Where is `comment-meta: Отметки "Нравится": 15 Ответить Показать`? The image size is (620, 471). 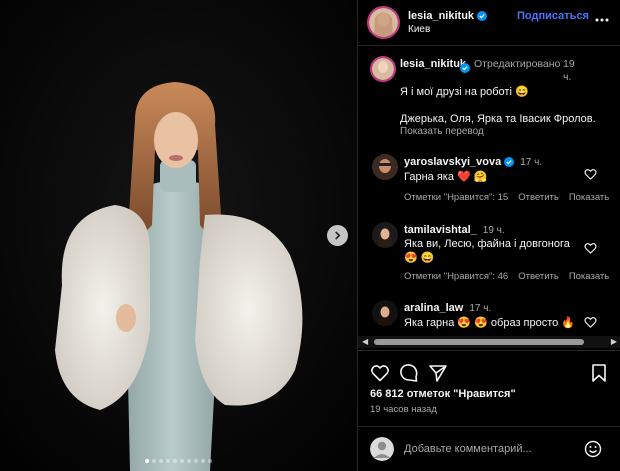
comment-meta: Отметки "Нравится": 15 Ответить Показать is located at coordinates (506, 197).